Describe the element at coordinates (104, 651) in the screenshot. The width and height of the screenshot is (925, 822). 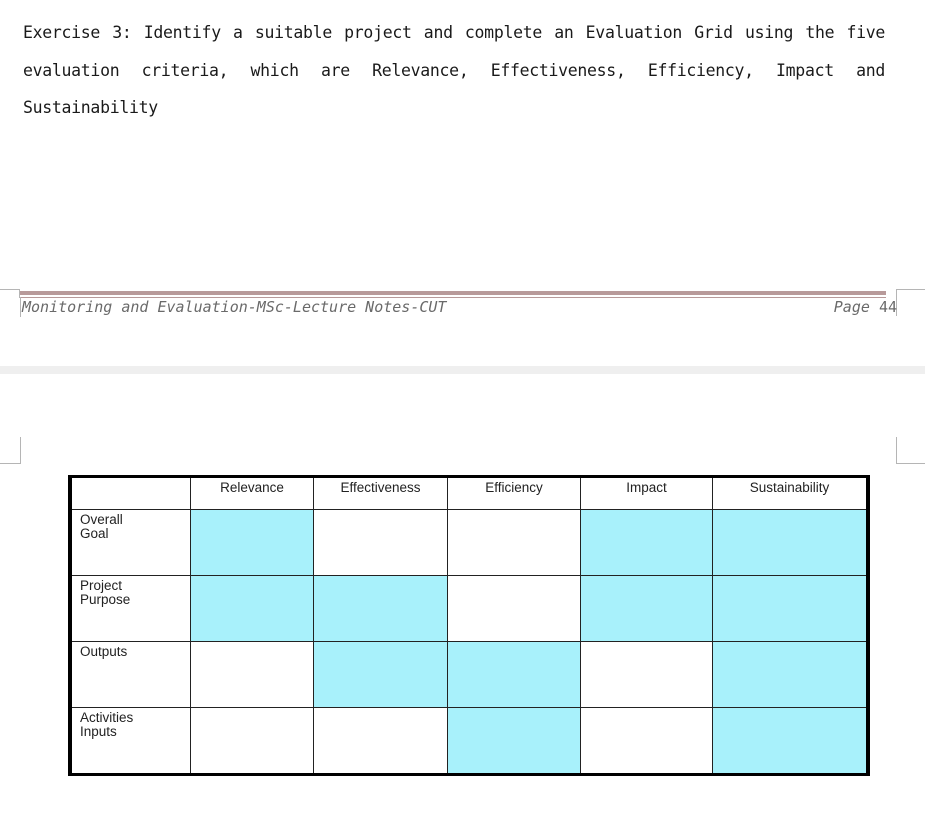
I see `row-header-line: Outputs` at that location.